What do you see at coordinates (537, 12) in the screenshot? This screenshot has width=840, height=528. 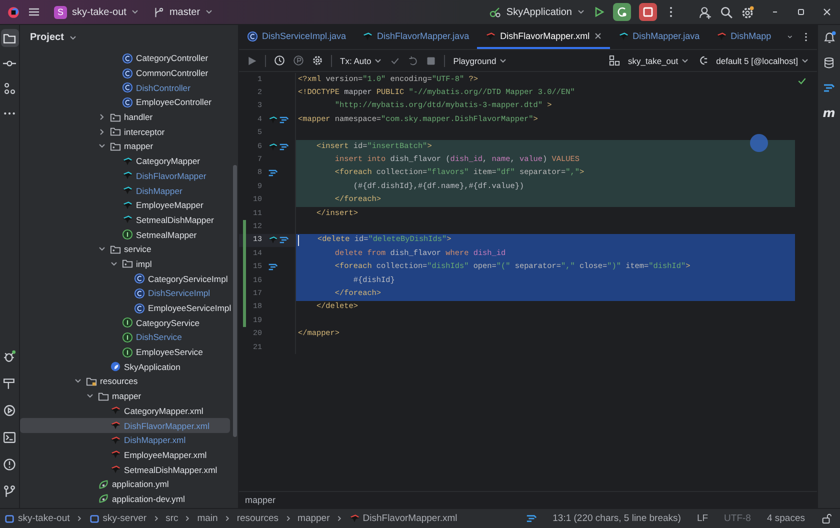 I see `run-configuration: SkyApplication` at bounding box center [537, 12].